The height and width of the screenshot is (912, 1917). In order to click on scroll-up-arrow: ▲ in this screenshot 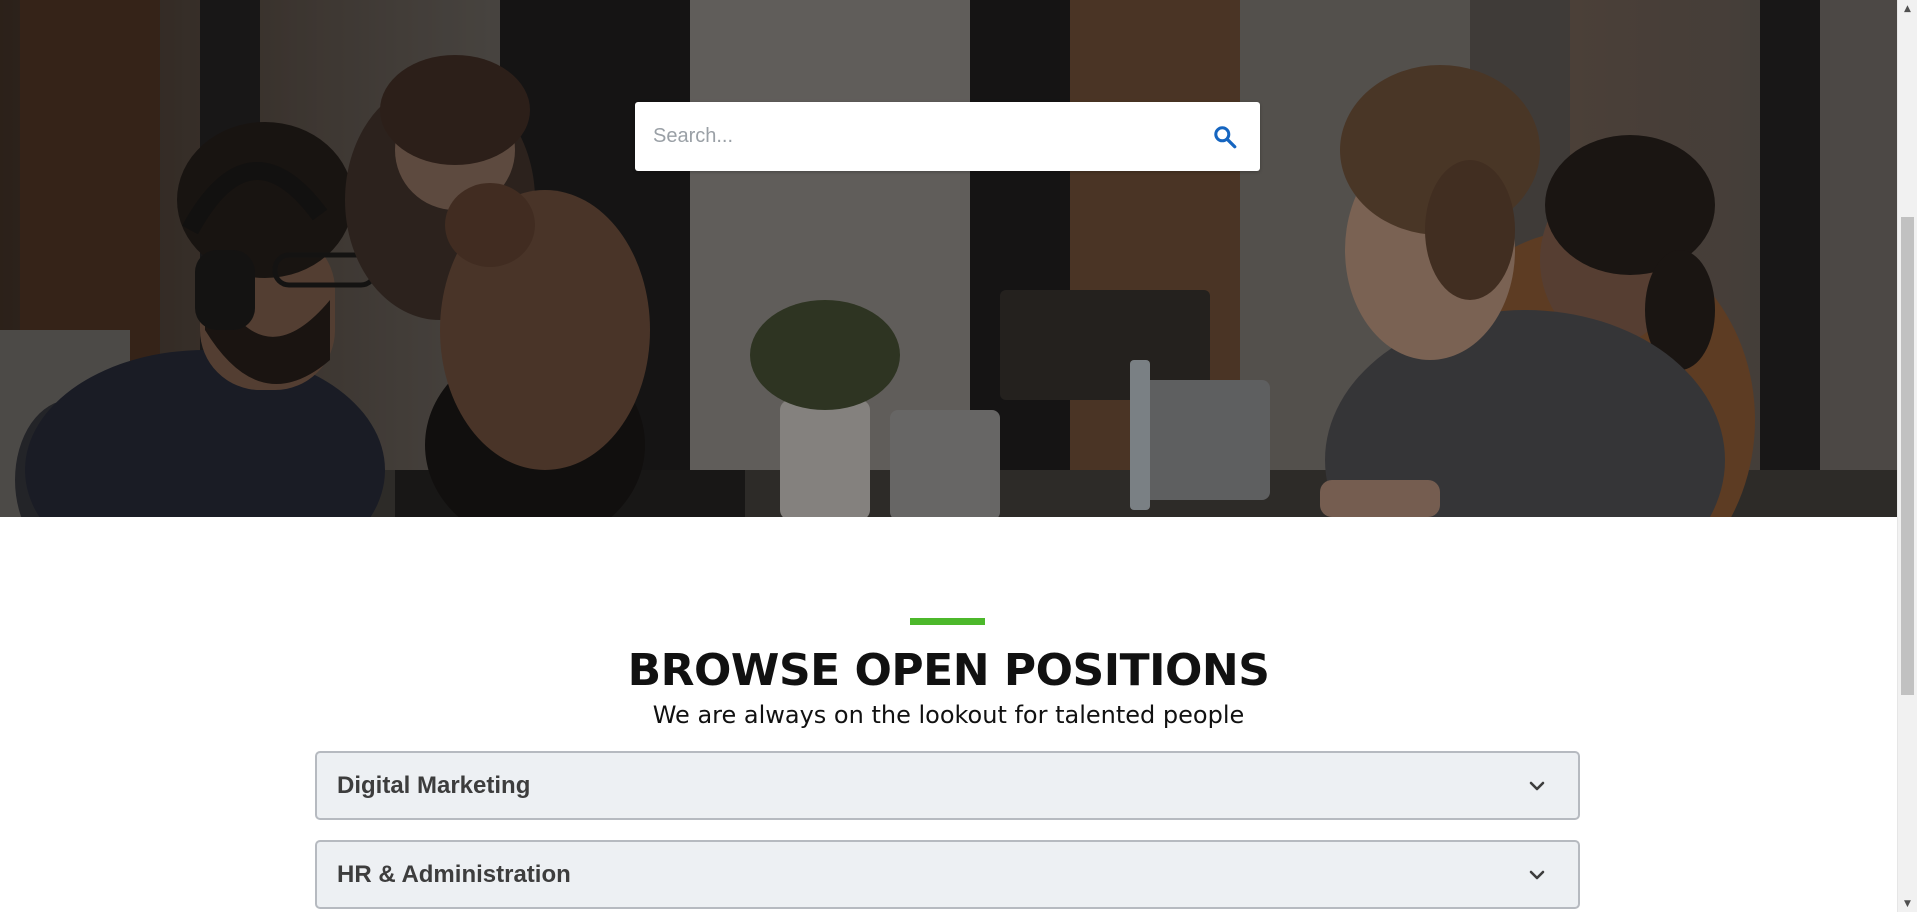, I will do `click(1907, 8)`.